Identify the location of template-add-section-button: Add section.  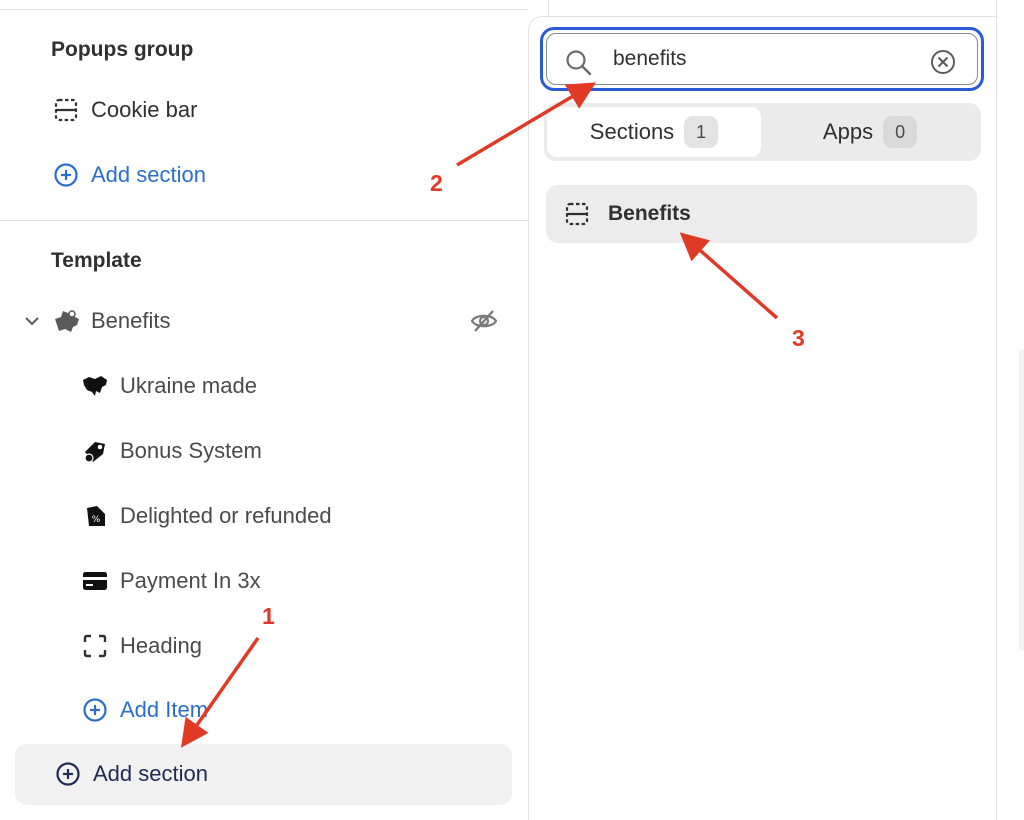
(263, 774).